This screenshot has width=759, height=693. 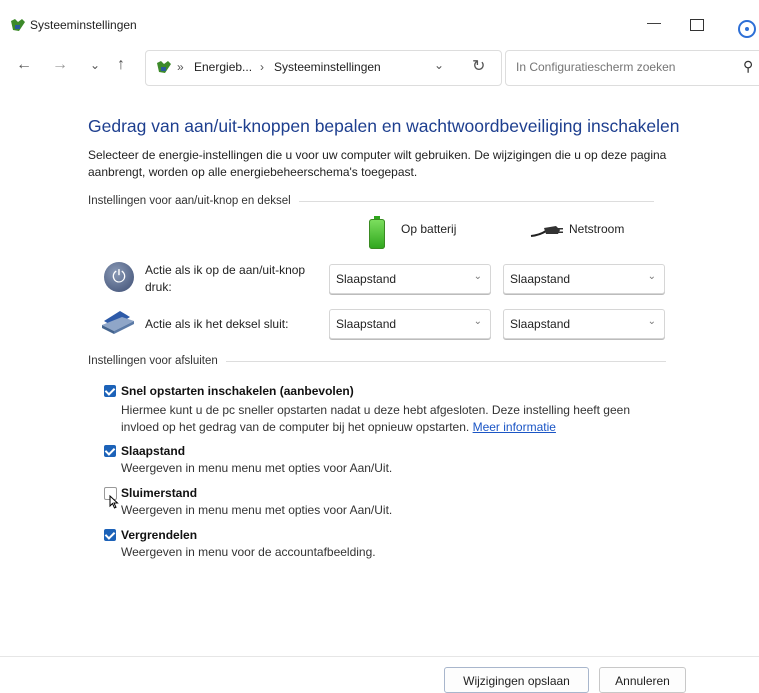 I want to click on search-icon: ⚲, so click(x=748, y=66).